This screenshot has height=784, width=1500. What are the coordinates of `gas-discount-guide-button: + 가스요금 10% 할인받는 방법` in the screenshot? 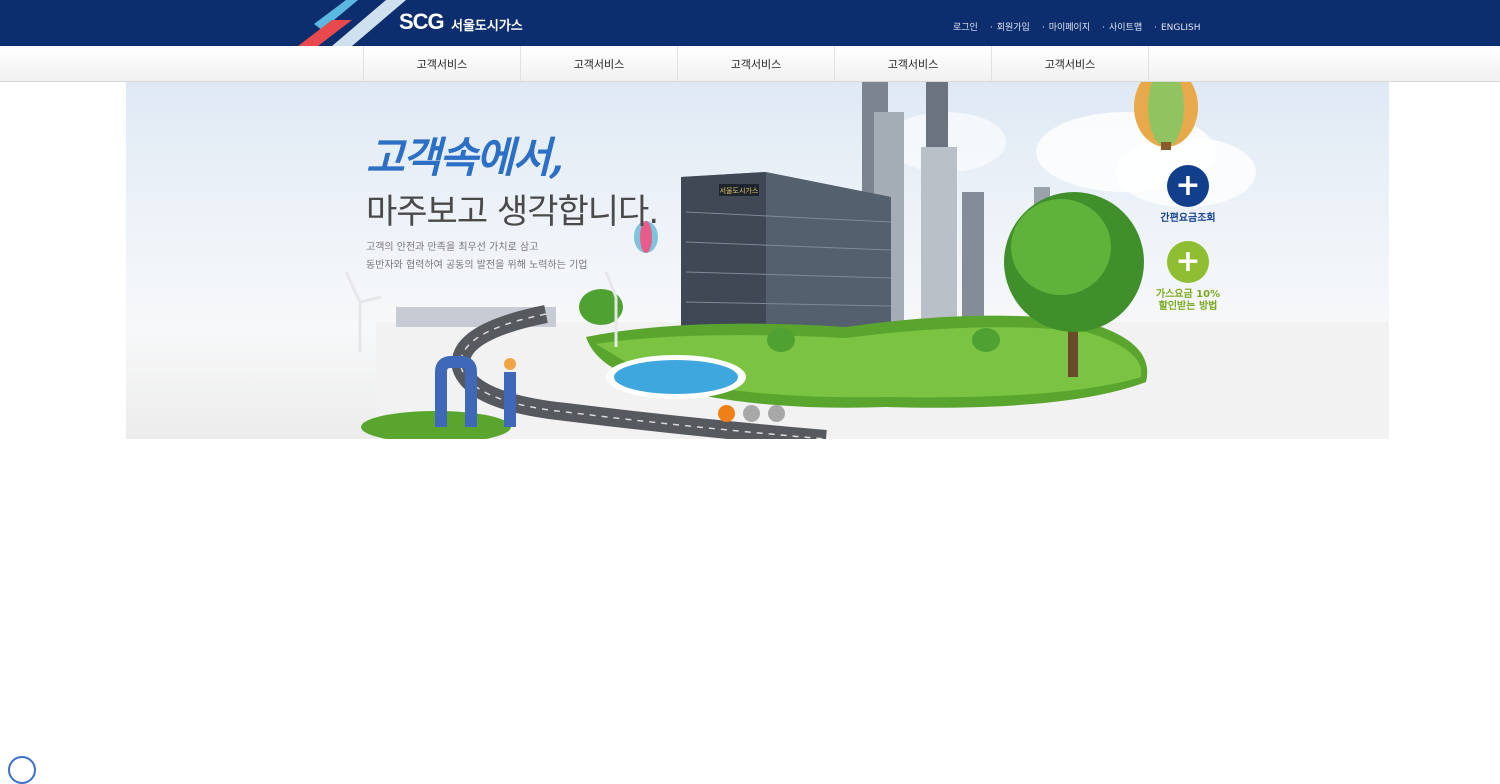 It's located at (1188, 277).